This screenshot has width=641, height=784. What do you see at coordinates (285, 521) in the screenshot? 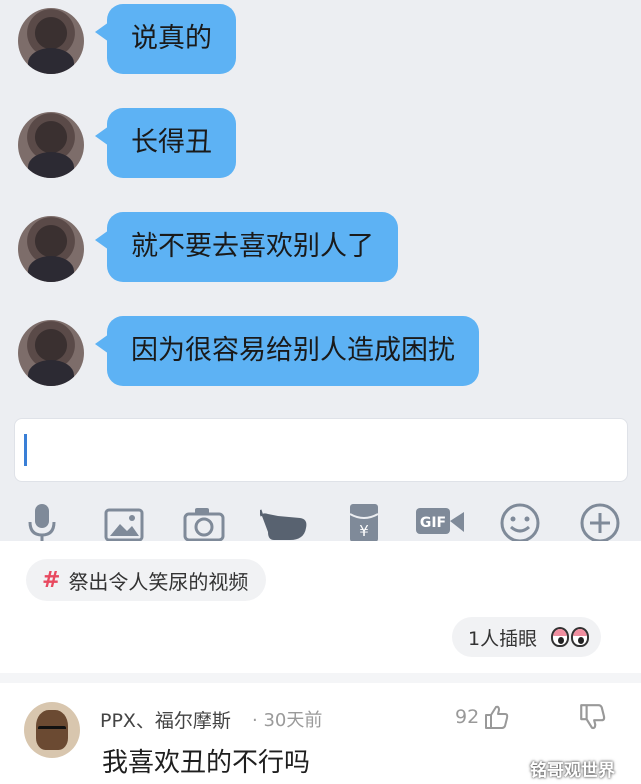
I see `hand-icon` at bounding box center [285, 521].